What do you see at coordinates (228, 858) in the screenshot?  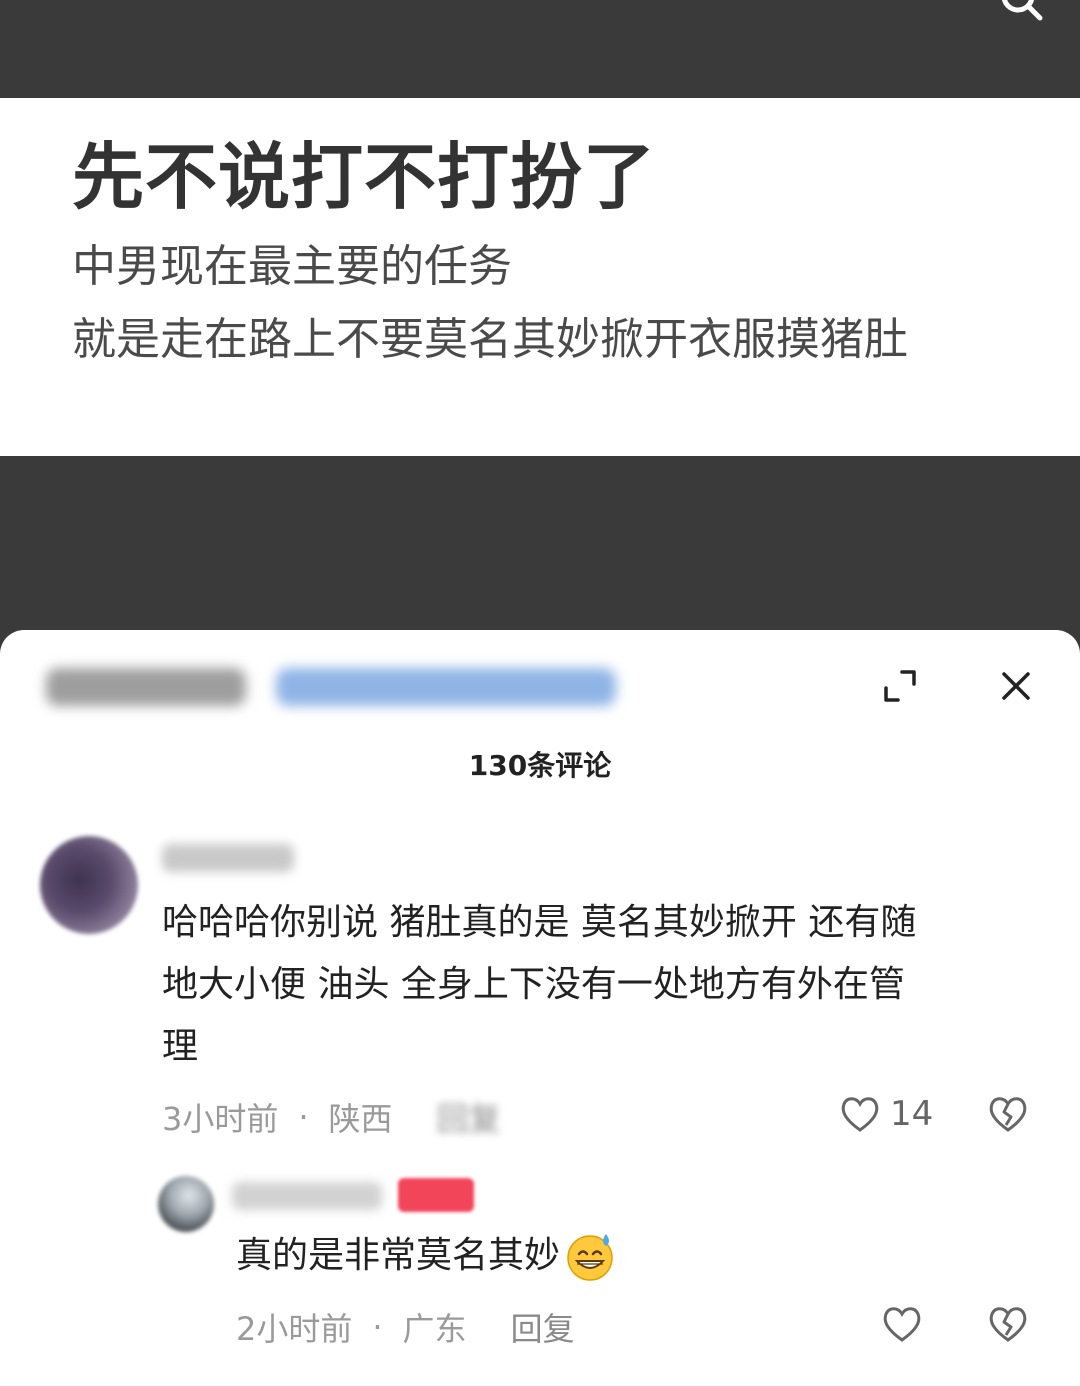 I see `commenter-name-blurred` at bounding box center [228, 858].